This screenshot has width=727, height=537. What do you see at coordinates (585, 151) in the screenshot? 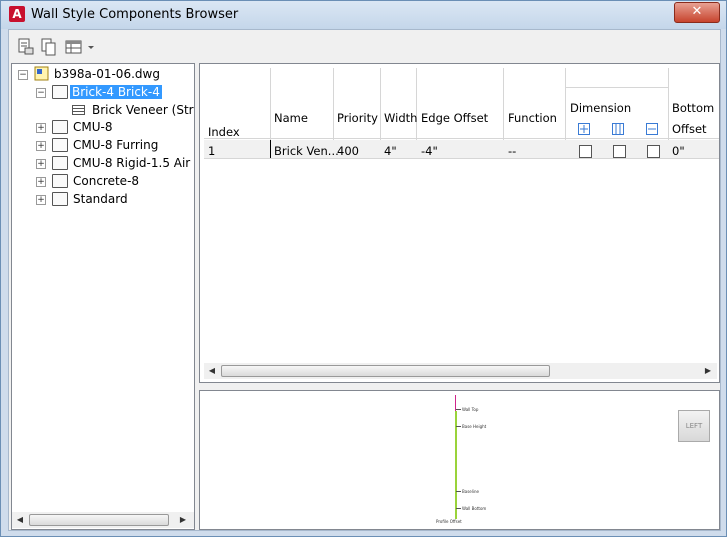
I see `dimension-center-checkbox` at bounding box center [585, 151].